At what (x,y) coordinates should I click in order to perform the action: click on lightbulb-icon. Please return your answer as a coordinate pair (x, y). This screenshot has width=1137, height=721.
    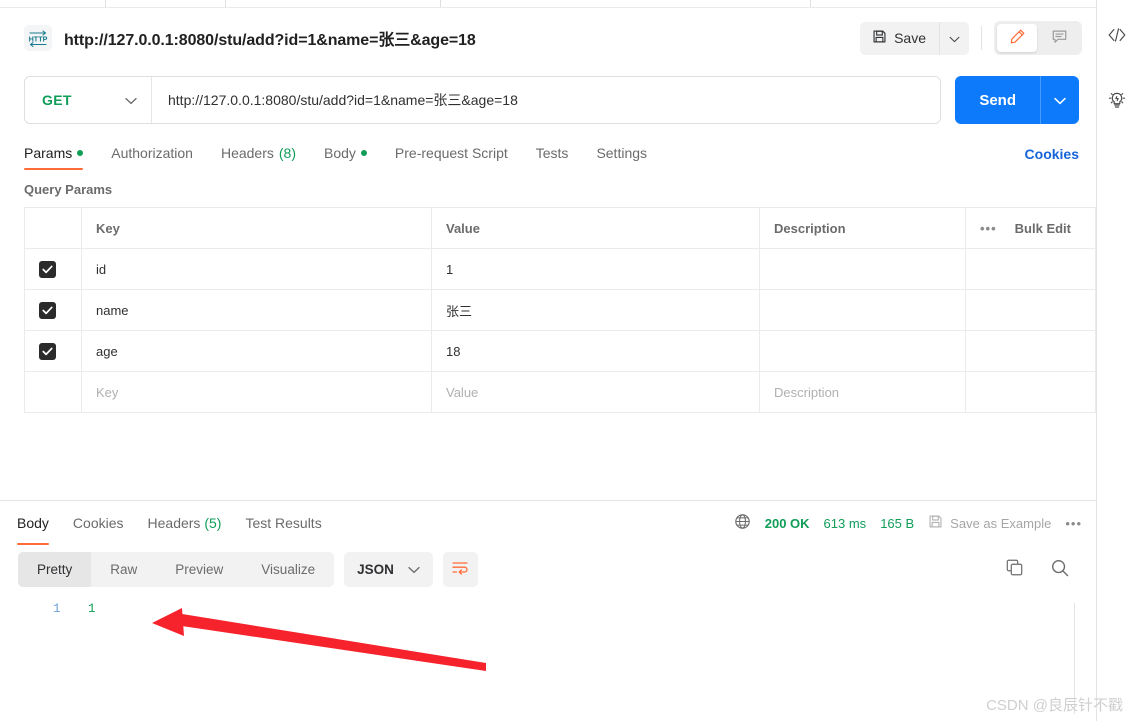
    Looking at the image, I should click on (1117, 102).